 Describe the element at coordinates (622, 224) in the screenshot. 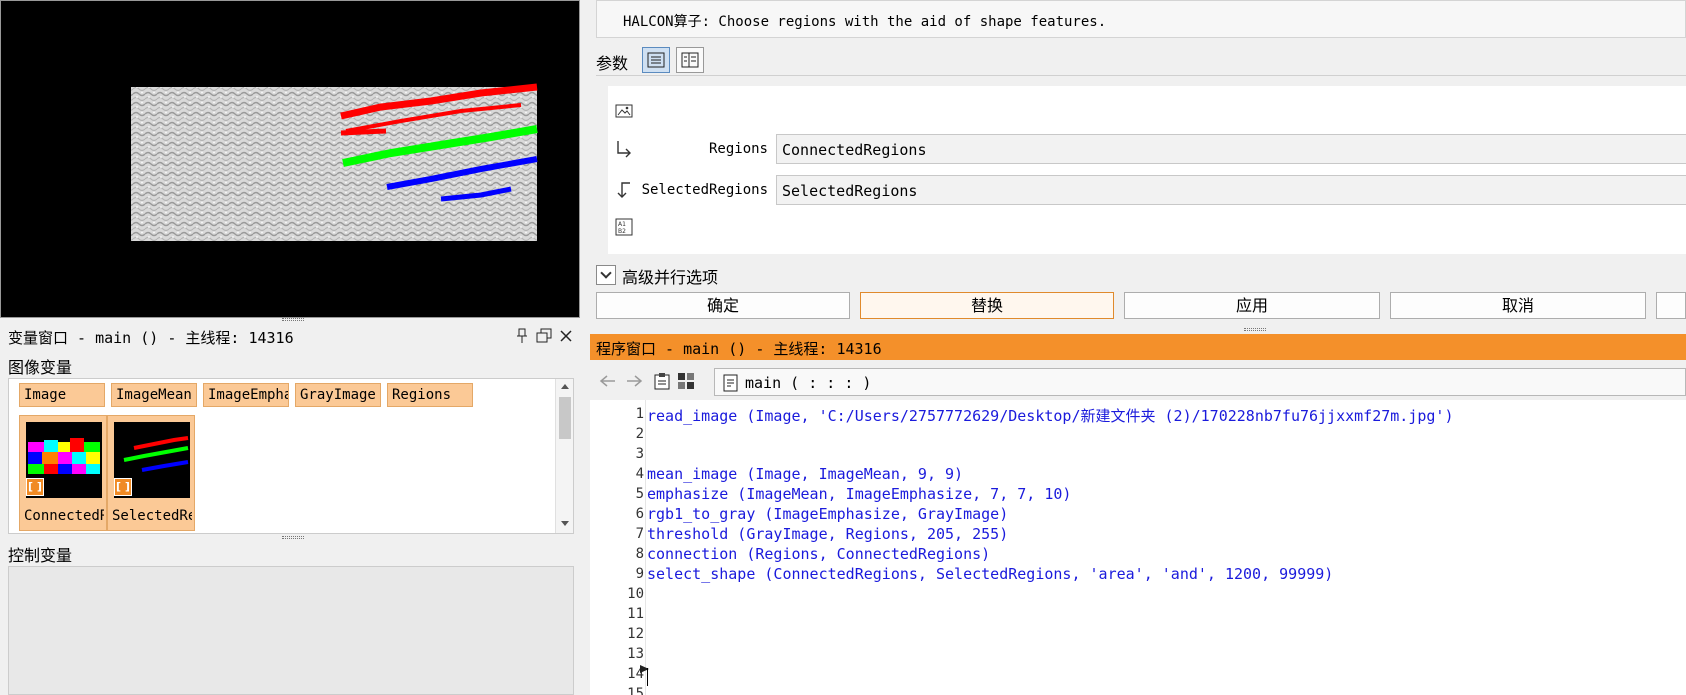

I see `svg-text: A1` at that location.